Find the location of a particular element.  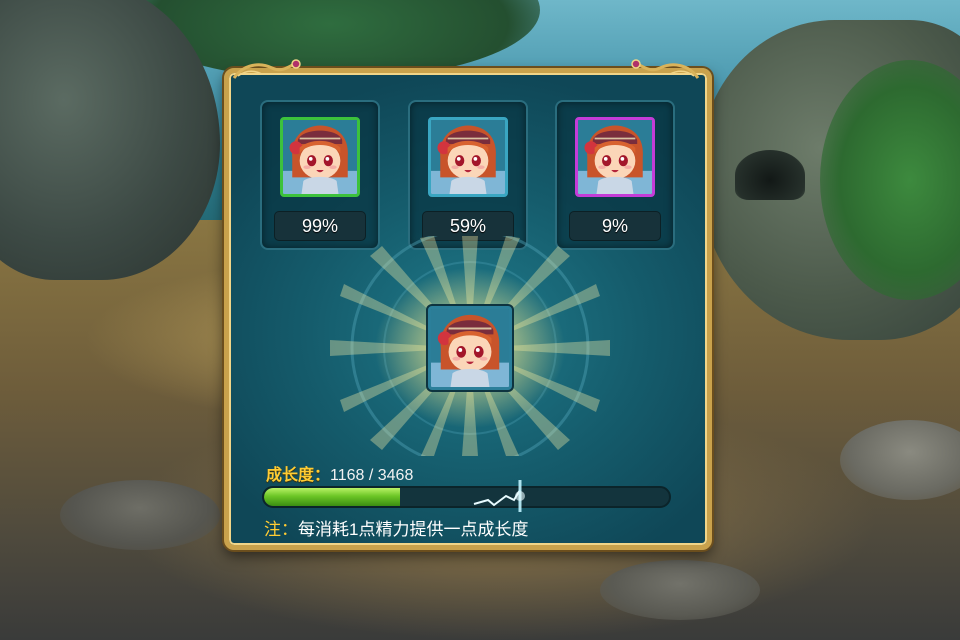

result-hero-portrait-icon is located at coordinates (470, 348).